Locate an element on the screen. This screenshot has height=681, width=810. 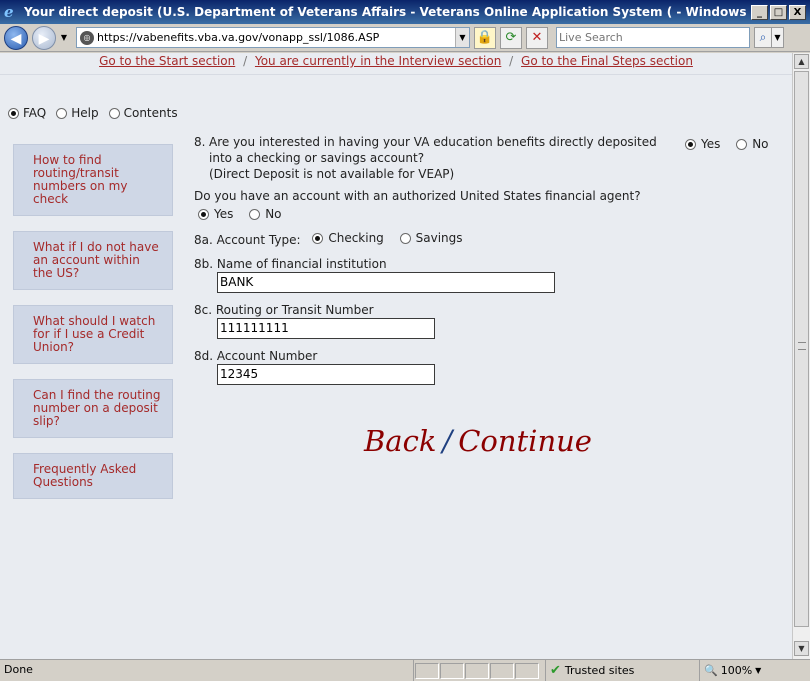
stop-icon: ✕ is located at coordinates (537, 37).